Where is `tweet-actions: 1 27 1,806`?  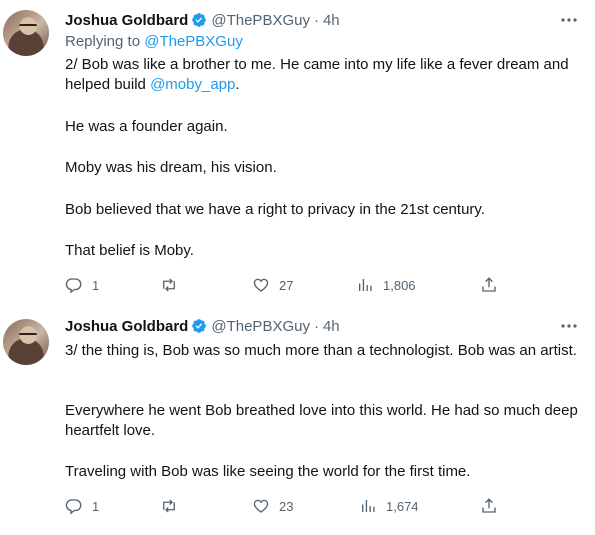
tweet-actions: 1 27 1,806 is located at coordinates (285, 285).